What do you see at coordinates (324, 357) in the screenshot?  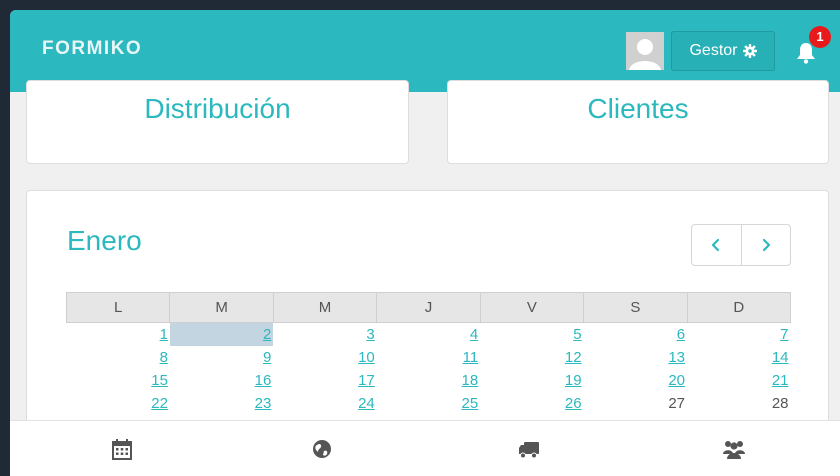 I see `calendar-day: 10` at bounding box center [324, 357].